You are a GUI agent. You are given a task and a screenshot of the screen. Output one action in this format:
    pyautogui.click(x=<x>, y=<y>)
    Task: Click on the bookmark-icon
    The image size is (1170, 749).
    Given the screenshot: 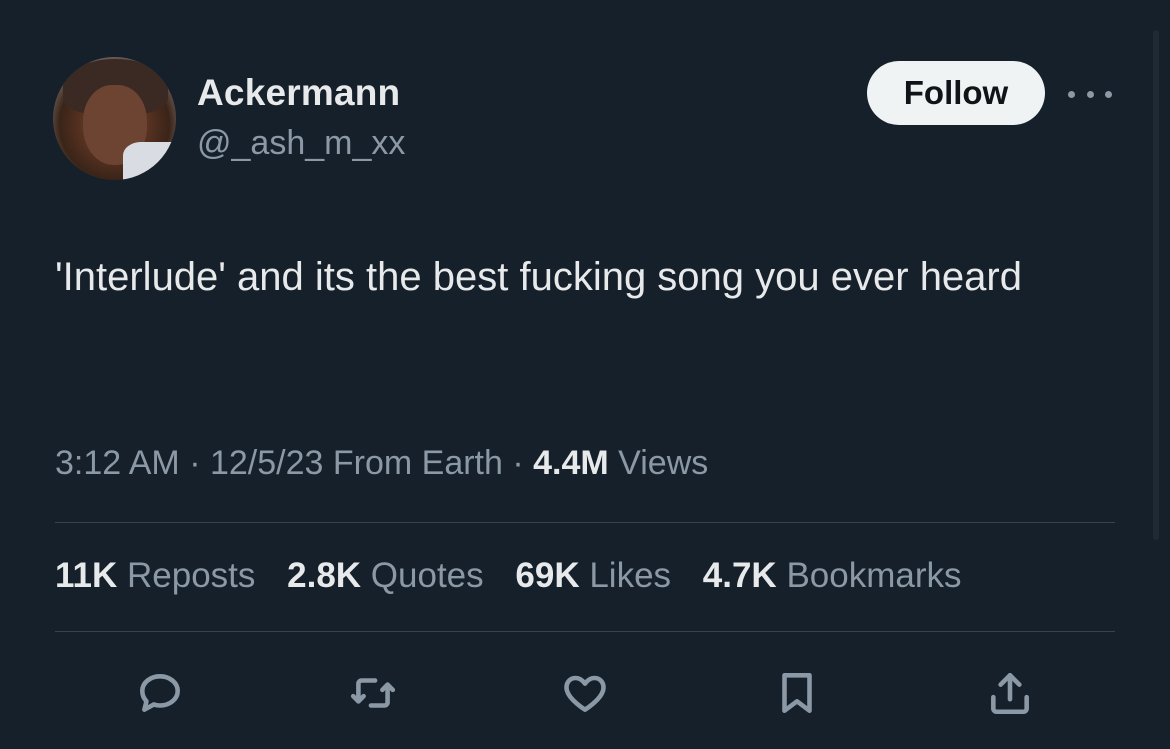 What is the action you would take?
    pyautogui.click(x=797, y=693)
    